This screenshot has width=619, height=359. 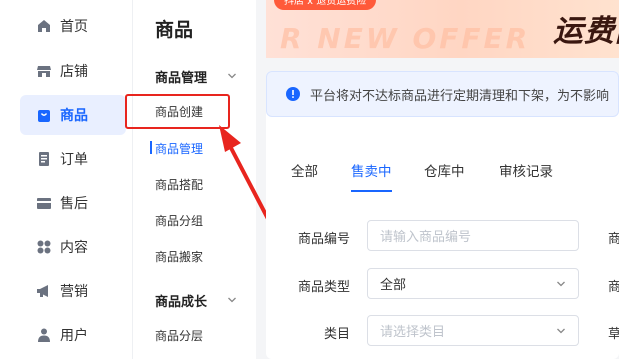 What do you see at coordinates (323, 239) in the screenshot?
I see `product-id-label: 商品编号` at bounding box center [323, 239].